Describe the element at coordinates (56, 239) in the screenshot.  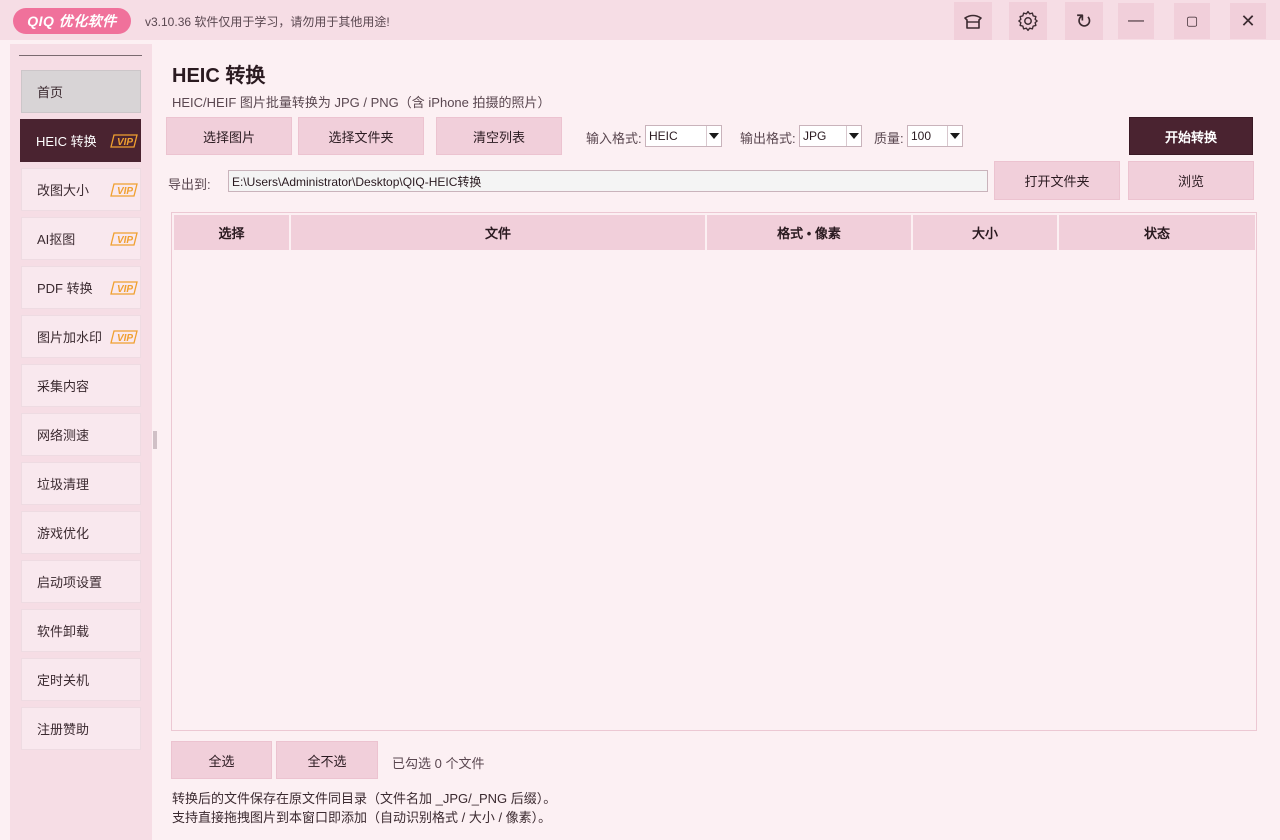
I see `sidebar-item-label: AI抠图` at that location.